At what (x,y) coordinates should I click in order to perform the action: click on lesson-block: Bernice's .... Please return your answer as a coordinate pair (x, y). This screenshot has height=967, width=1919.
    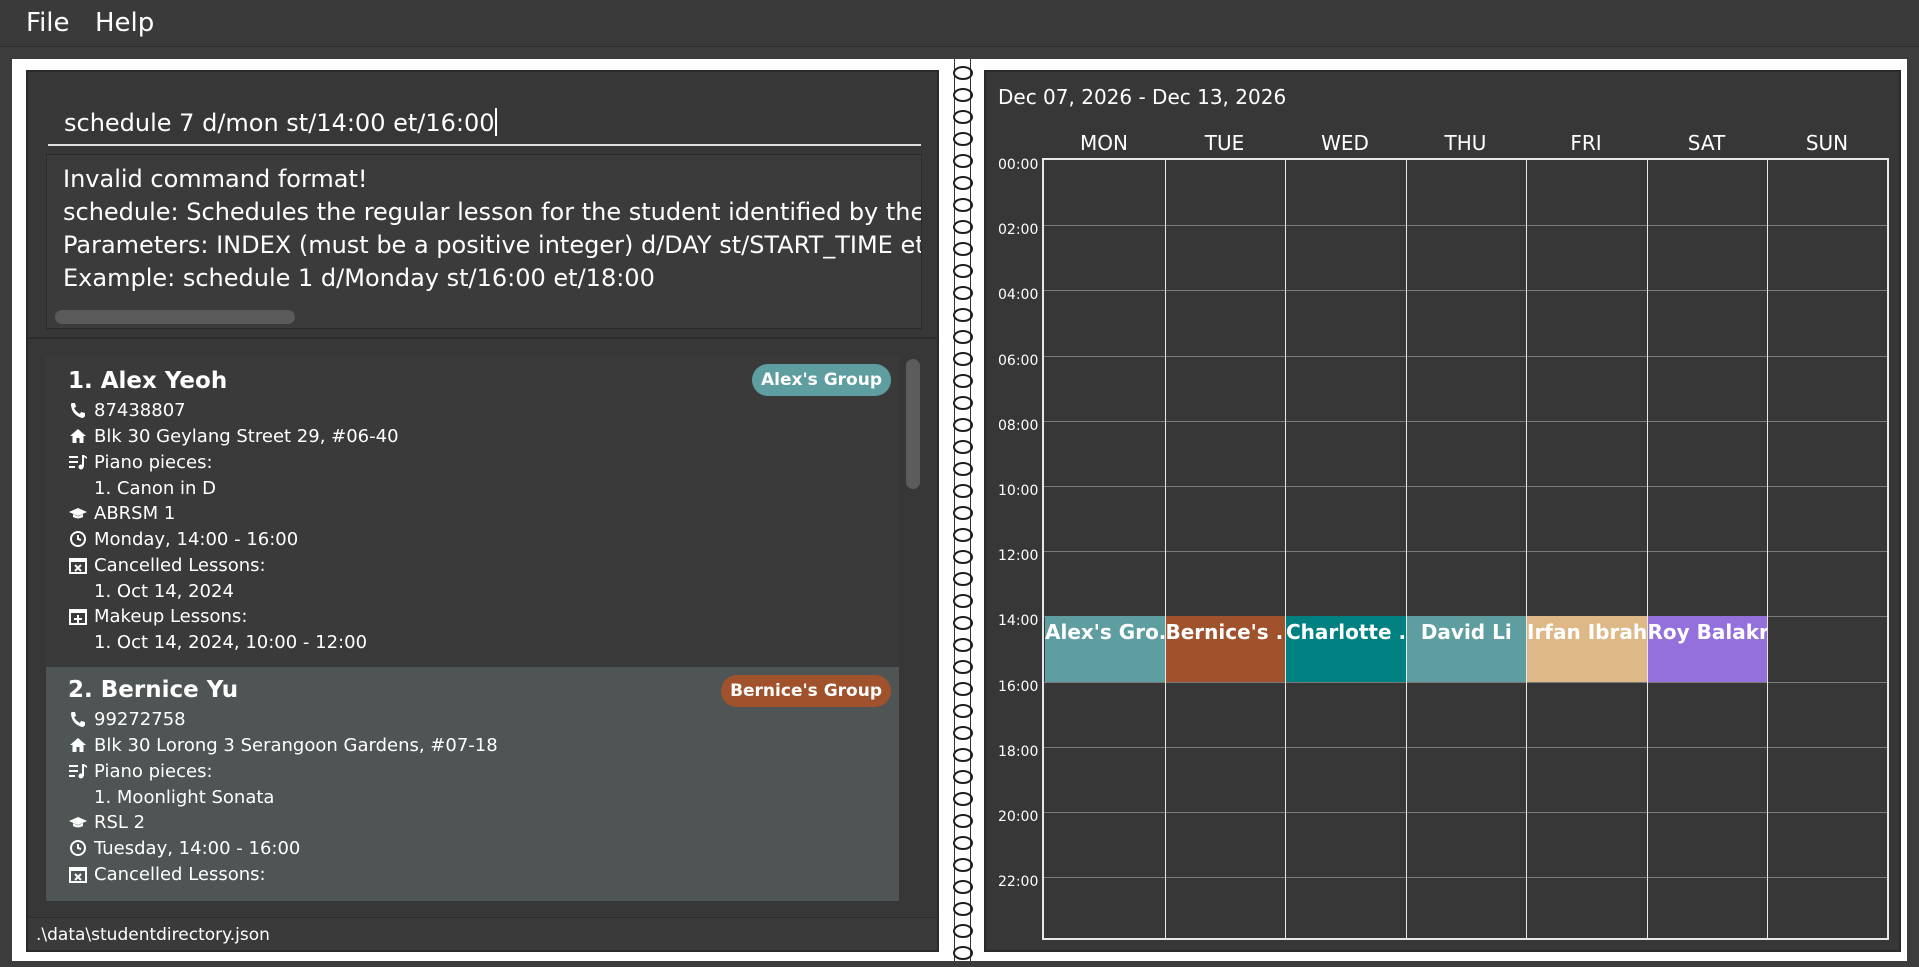
    Looking at the image, I should click on (1225, 649).